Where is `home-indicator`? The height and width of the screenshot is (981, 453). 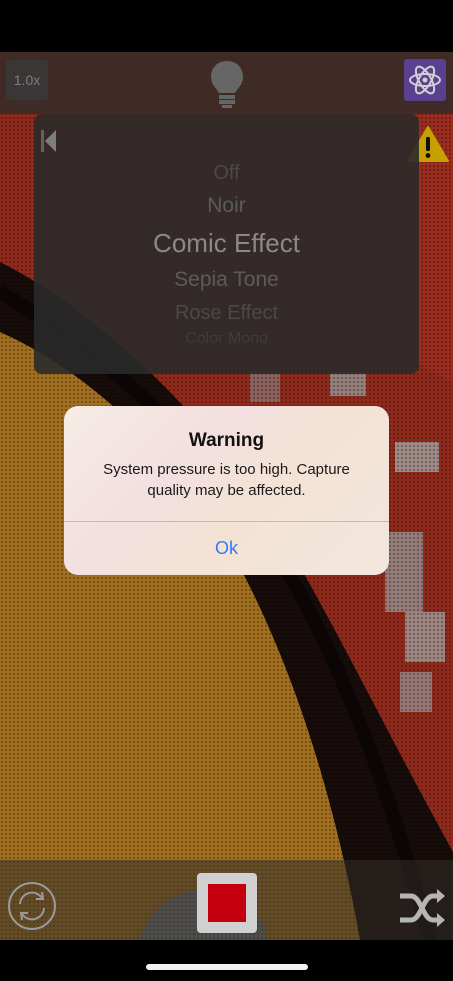 home-indicator is located at coordinates (227, 967).